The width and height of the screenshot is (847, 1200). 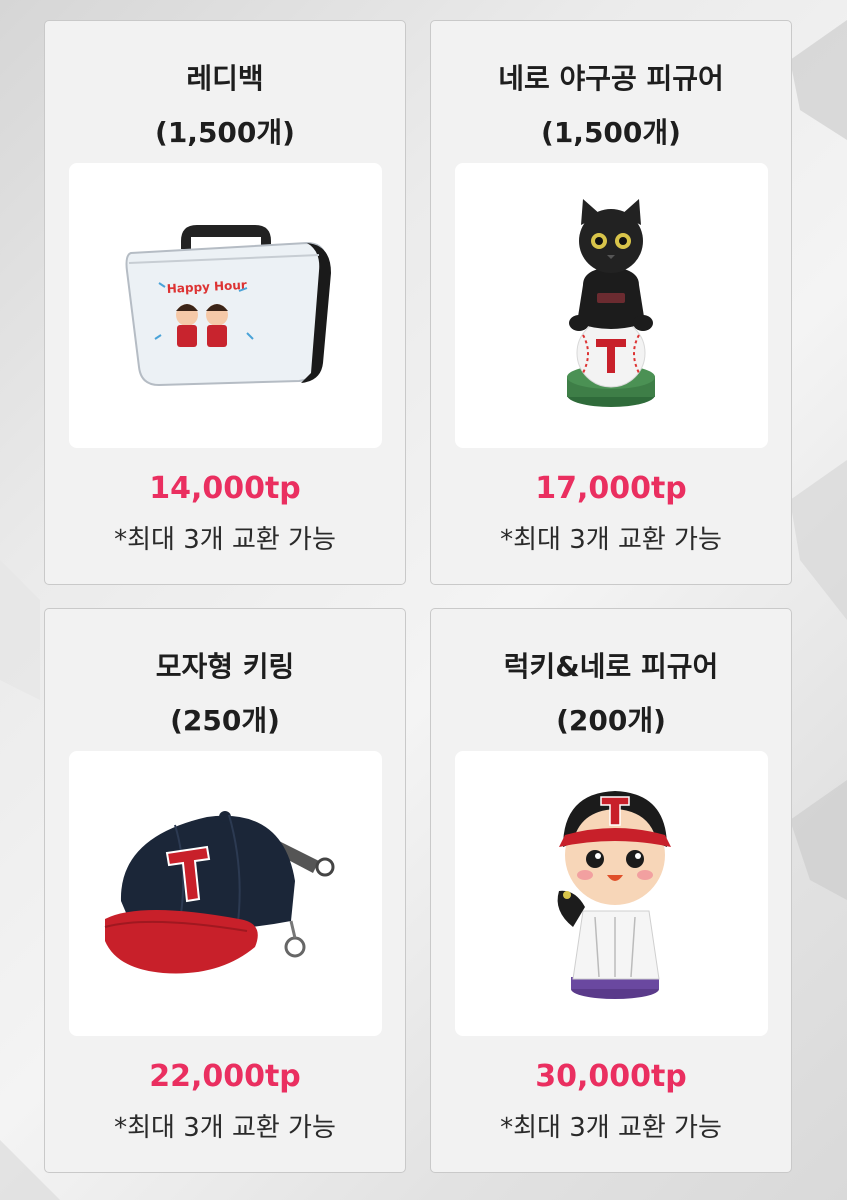 I want to click on item-name: 네로 야구공 피규어, so click(x=611, y=78).